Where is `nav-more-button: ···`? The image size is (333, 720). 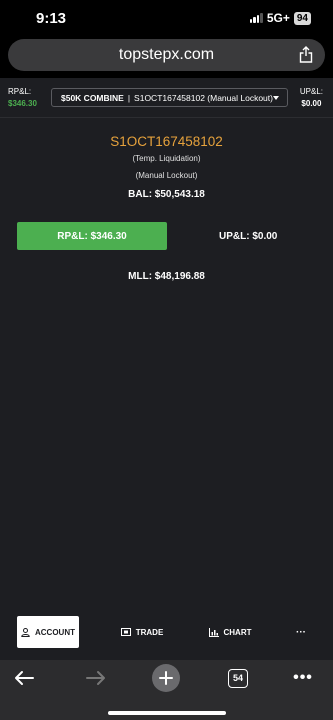
nav-more-button: ··· is located at coordinates (301, 632).